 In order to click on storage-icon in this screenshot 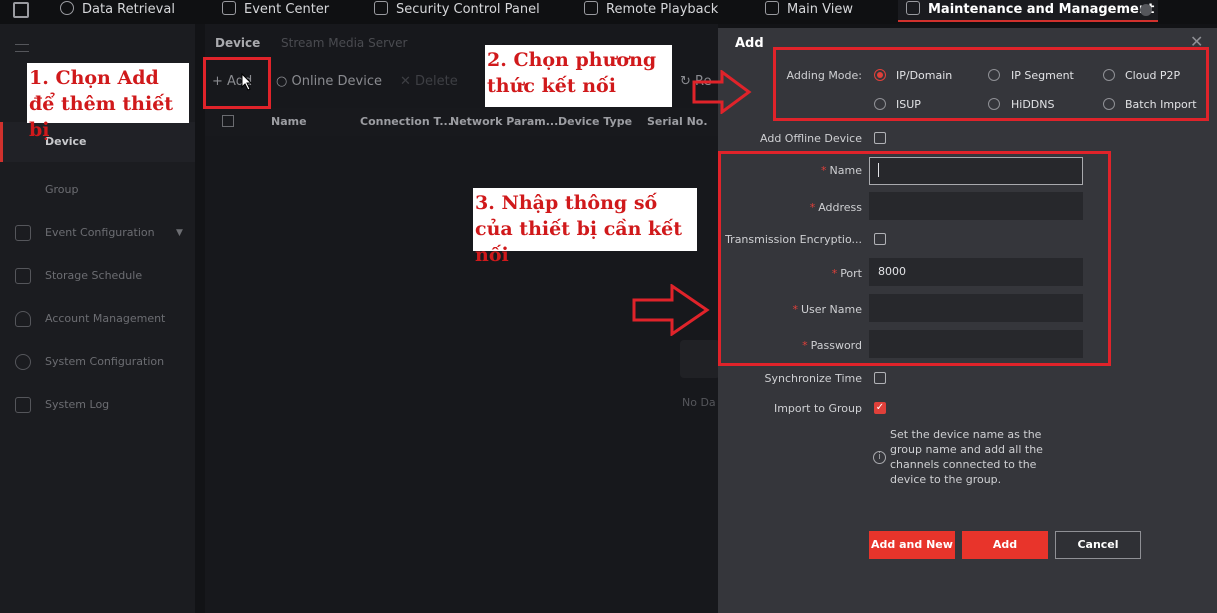, I will do `click(23, 276)`.